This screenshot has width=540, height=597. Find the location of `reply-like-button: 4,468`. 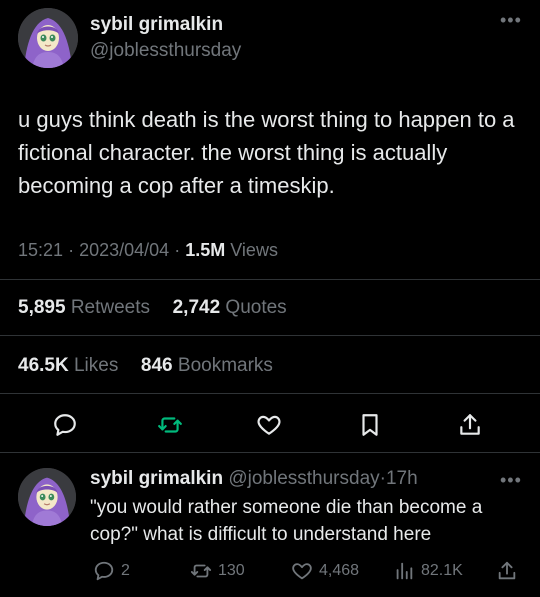

reply-like-button: 4,468 is located at coordinates (325, 571).